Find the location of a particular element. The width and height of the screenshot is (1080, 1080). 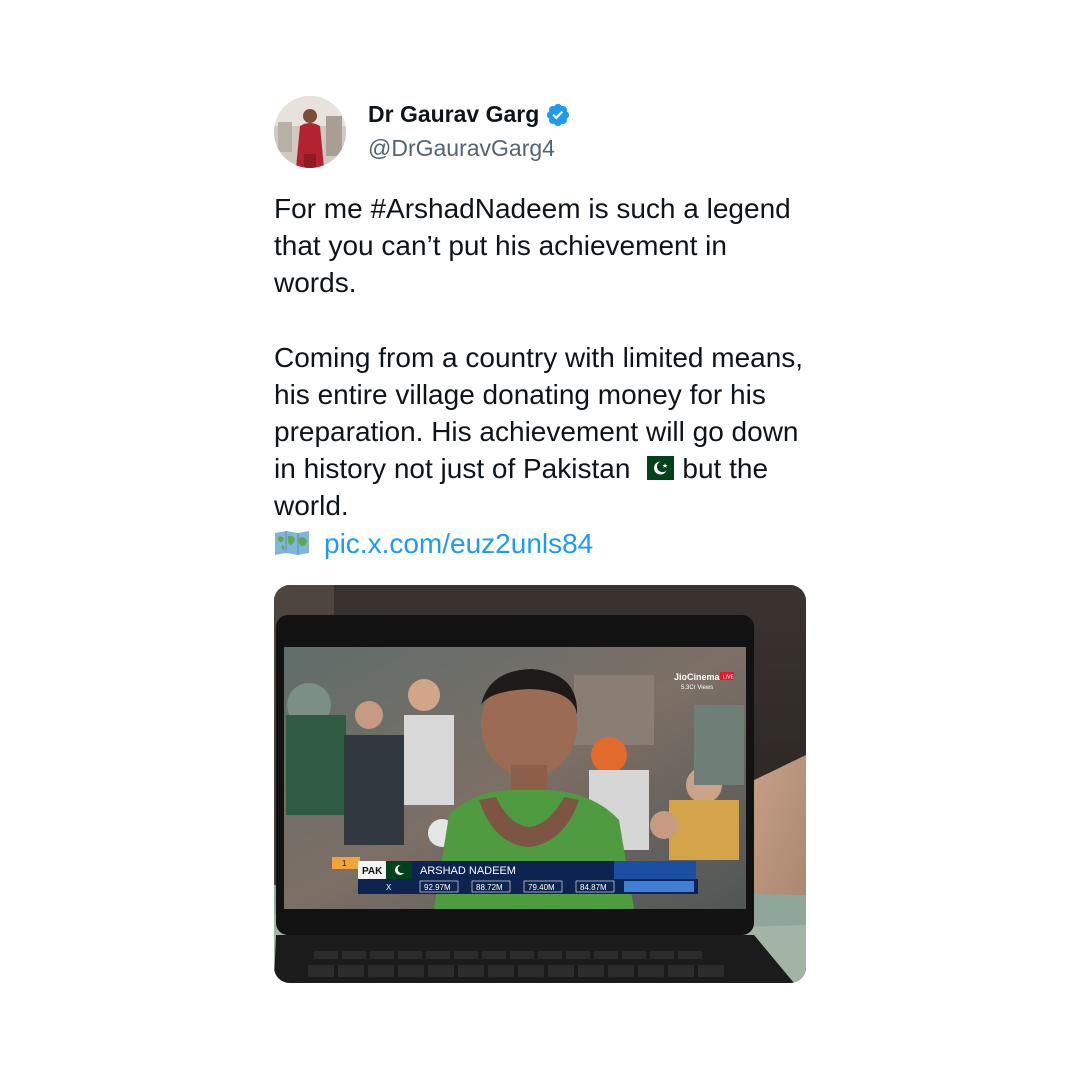

avatar is located at coordinates (310, 132).